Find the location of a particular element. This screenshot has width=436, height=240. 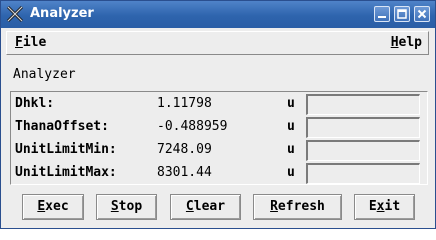

param-value: 8301.44 is located at coordinates (184, 172).